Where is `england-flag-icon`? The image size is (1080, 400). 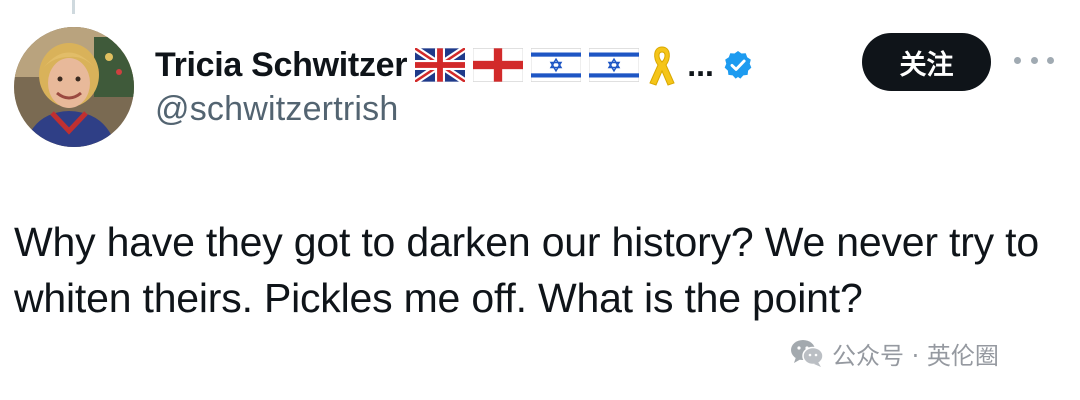 england-flag-icon is located at coordinates (498, 65).